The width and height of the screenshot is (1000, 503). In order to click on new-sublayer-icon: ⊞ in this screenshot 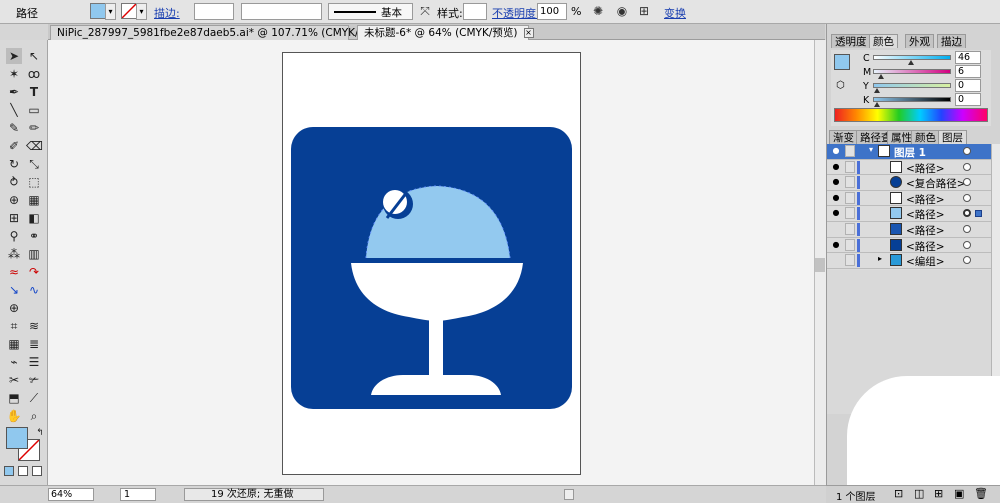, I will do `click(938, 493)`.